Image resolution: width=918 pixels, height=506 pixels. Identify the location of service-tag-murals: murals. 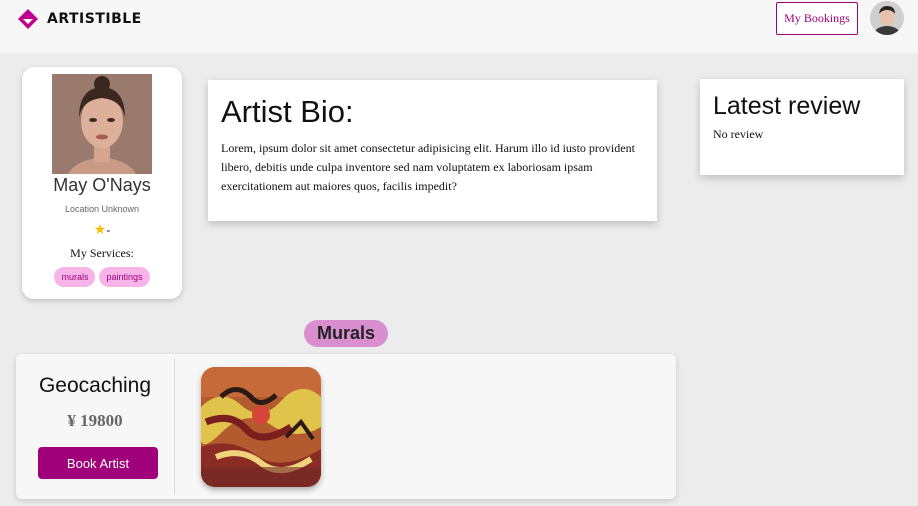
(75, 277).